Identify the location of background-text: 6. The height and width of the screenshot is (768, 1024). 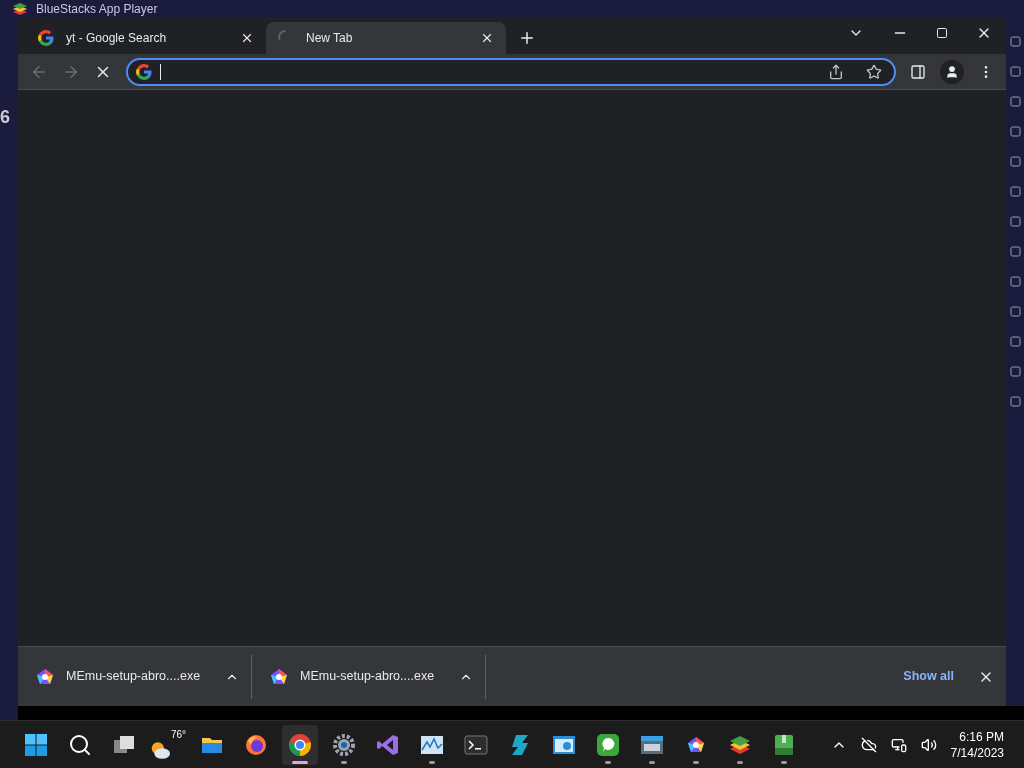
(5, 117).